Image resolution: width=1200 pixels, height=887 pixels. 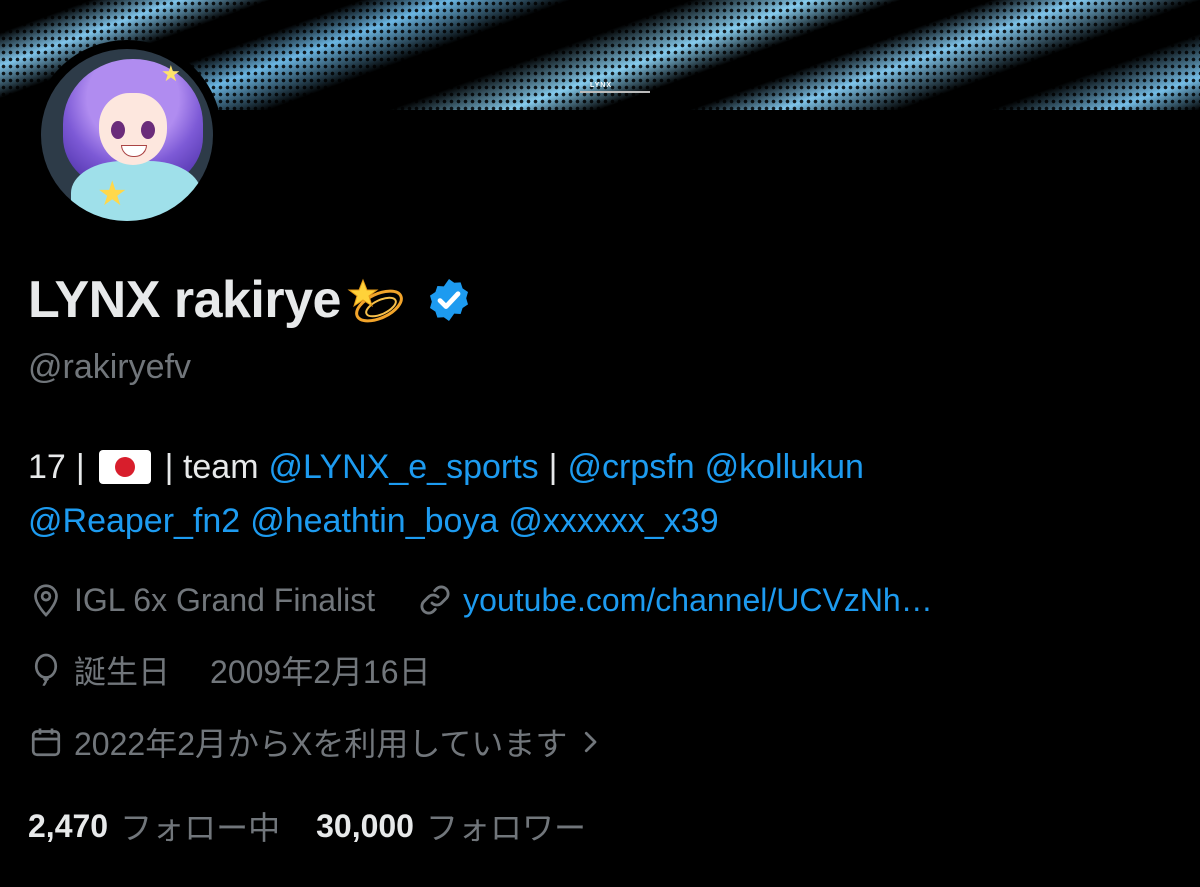 What do you see at coordinates (200, 828) in the screenshot?
I see `following-label: フォロー中` at bounding box center [200, 828].